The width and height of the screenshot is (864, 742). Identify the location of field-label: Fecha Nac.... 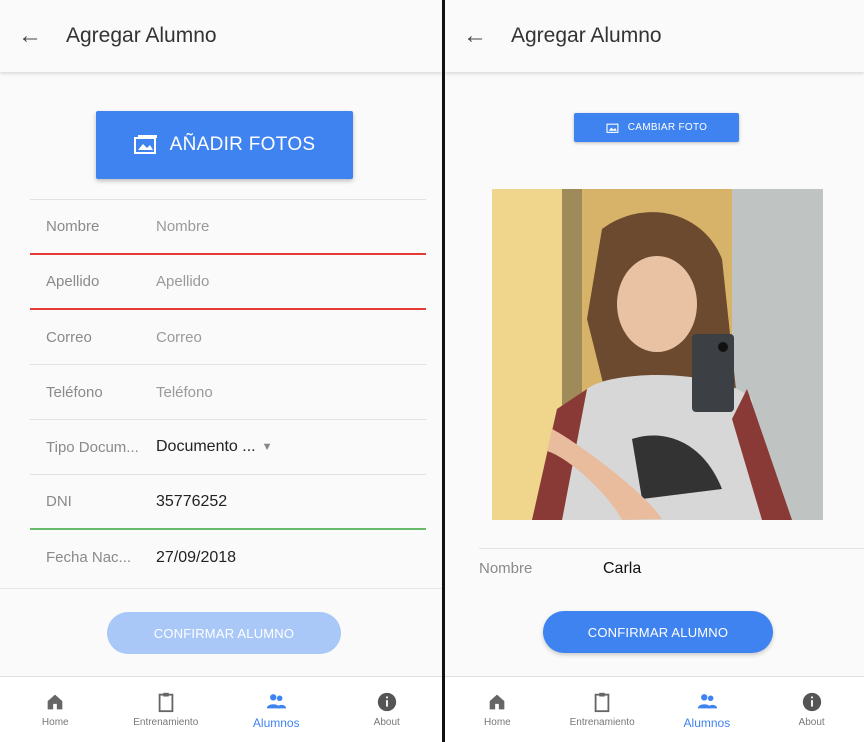
(89, 557).